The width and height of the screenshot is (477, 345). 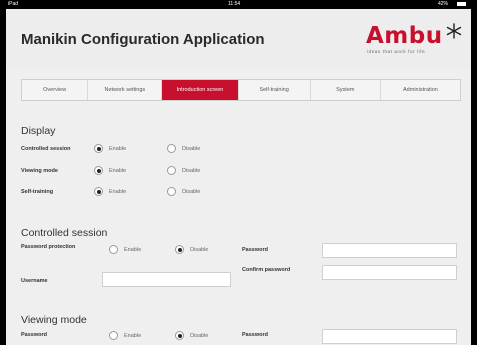 What do you see at coordinates (389, 250) in the screenshot?
I see `password-field` at bounding box center [389, 250].